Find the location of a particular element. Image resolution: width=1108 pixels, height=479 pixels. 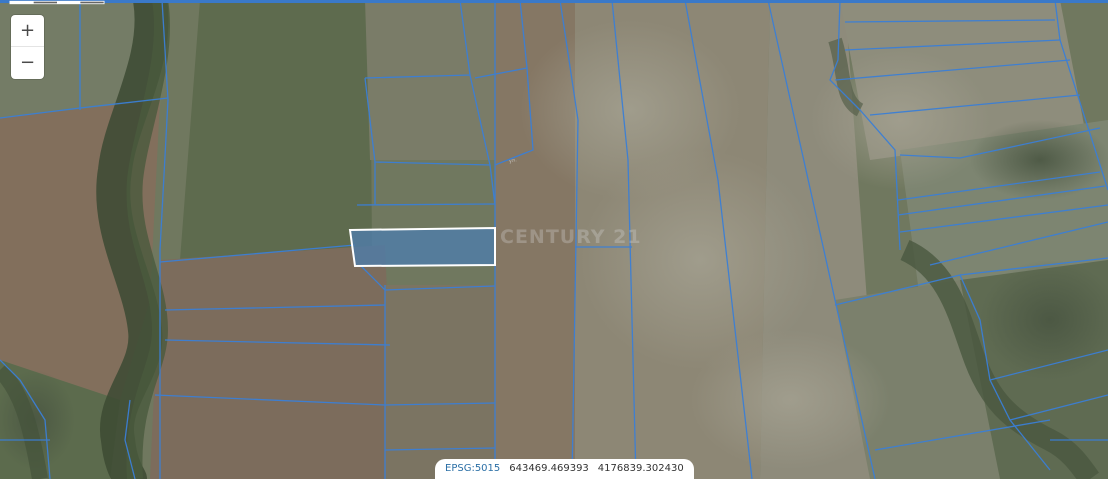

coordinate-y: 4176839.302430 is located at coordinates (640, 468).